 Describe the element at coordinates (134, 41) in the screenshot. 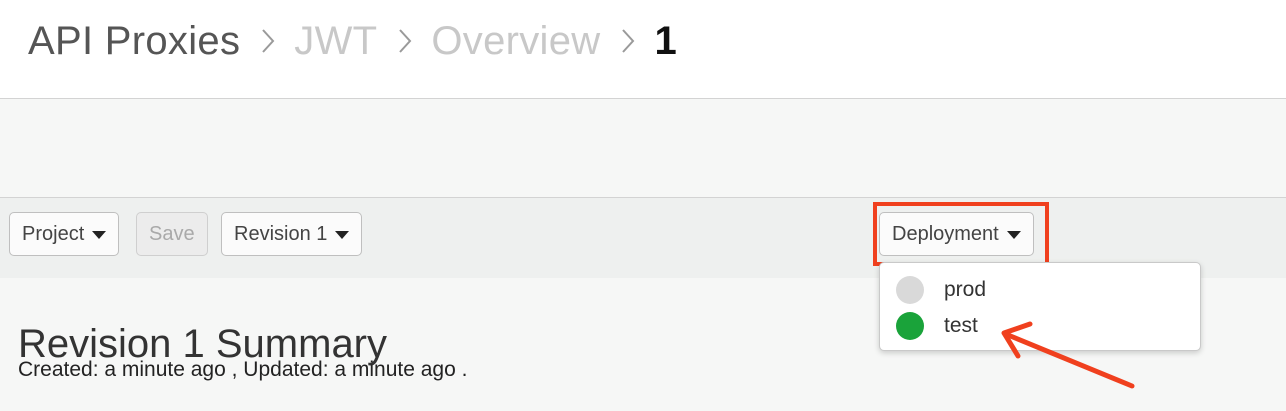

I see `breadcrumb-api-proxies: API Proxies` at that location.